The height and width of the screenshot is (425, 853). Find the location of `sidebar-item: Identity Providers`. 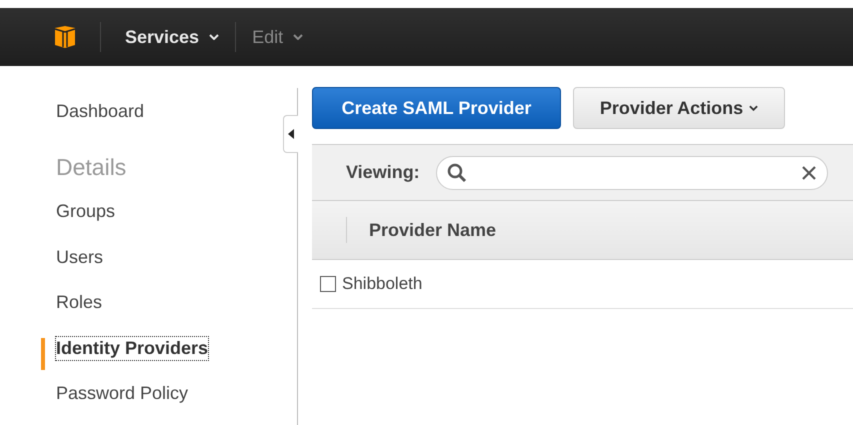

sidebar-item: Identity Providers is located at coordinates (132, 348).